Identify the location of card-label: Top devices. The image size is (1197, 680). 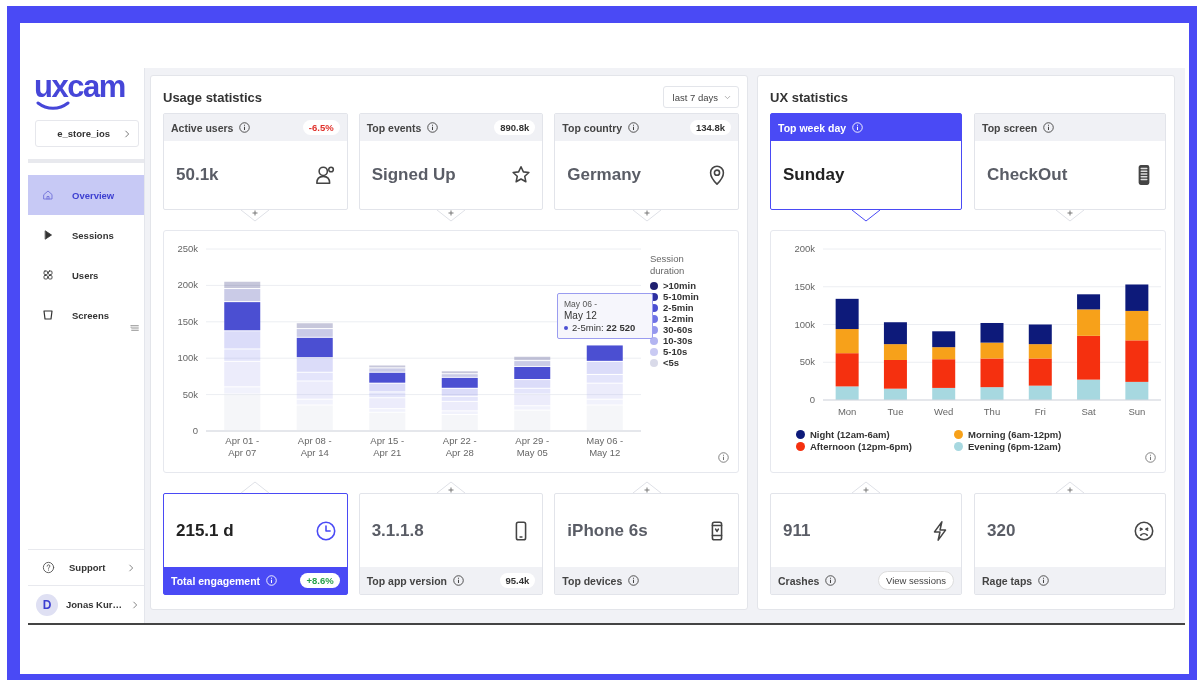
(592, 580).